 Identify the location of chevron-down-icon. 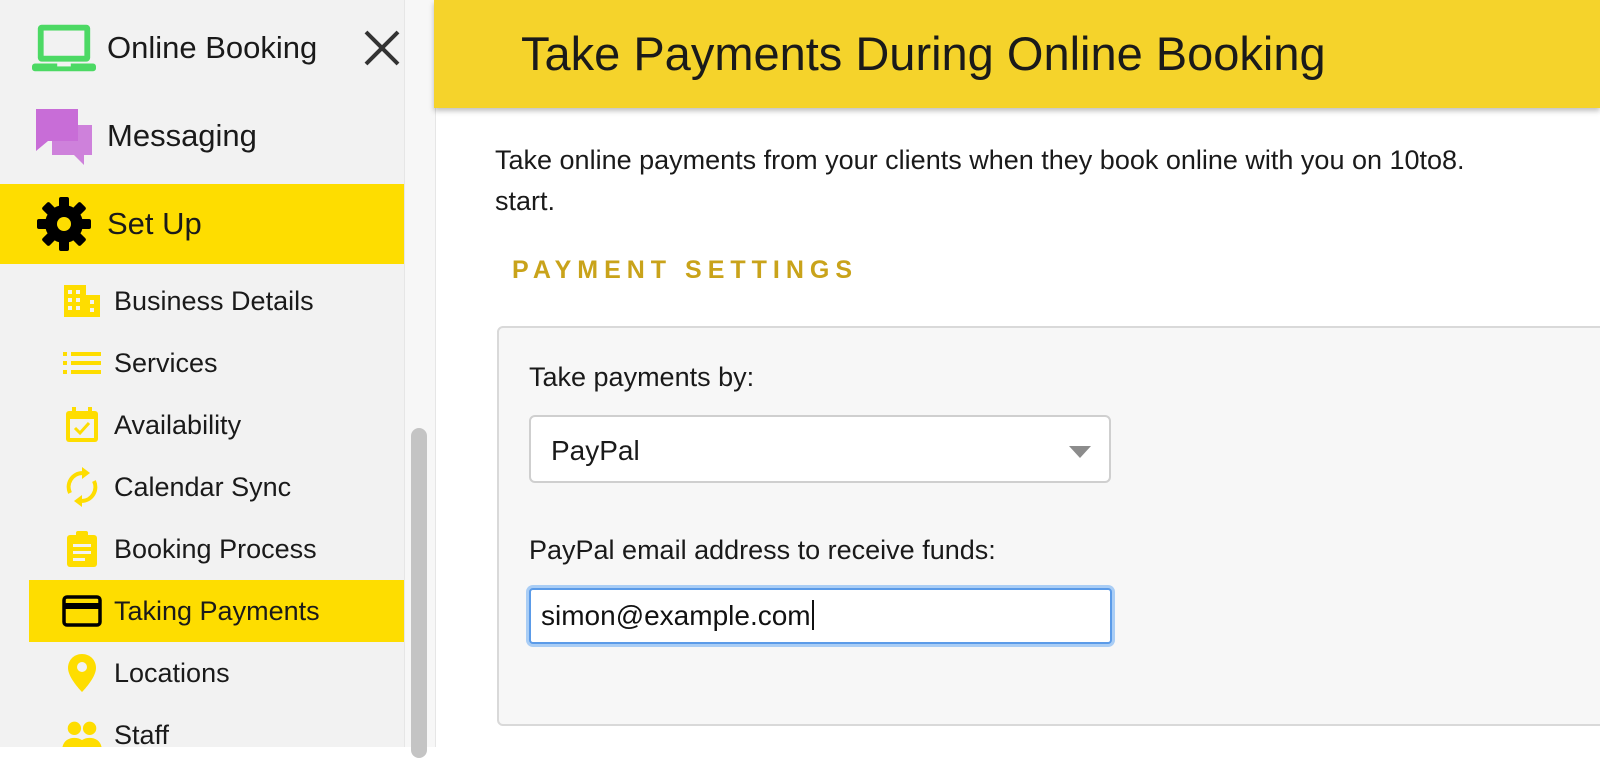
(1080, 454).